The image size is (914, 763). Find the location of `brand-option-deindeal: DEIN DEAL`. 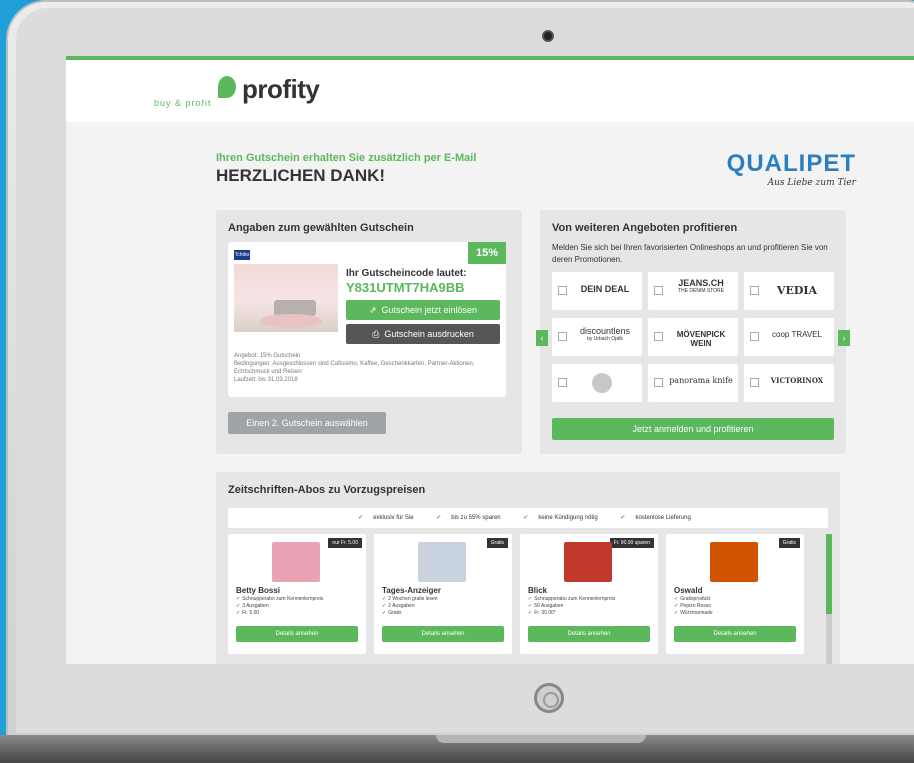

brand-option-deindeal: DEIN DEAL is located at coordinates (597, 291).